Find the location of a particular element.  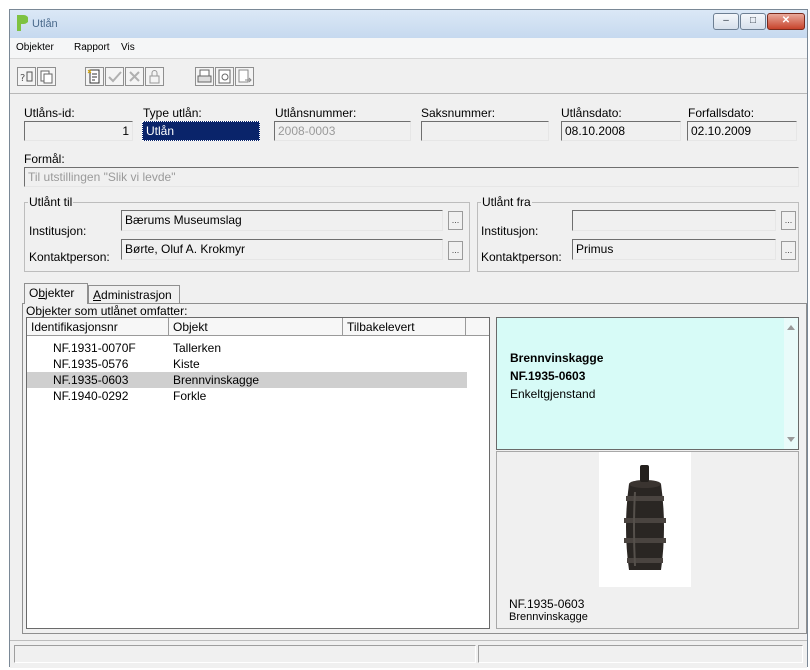

title-bar: Utlån – □ ✕ is located at coordinates (408, 24).